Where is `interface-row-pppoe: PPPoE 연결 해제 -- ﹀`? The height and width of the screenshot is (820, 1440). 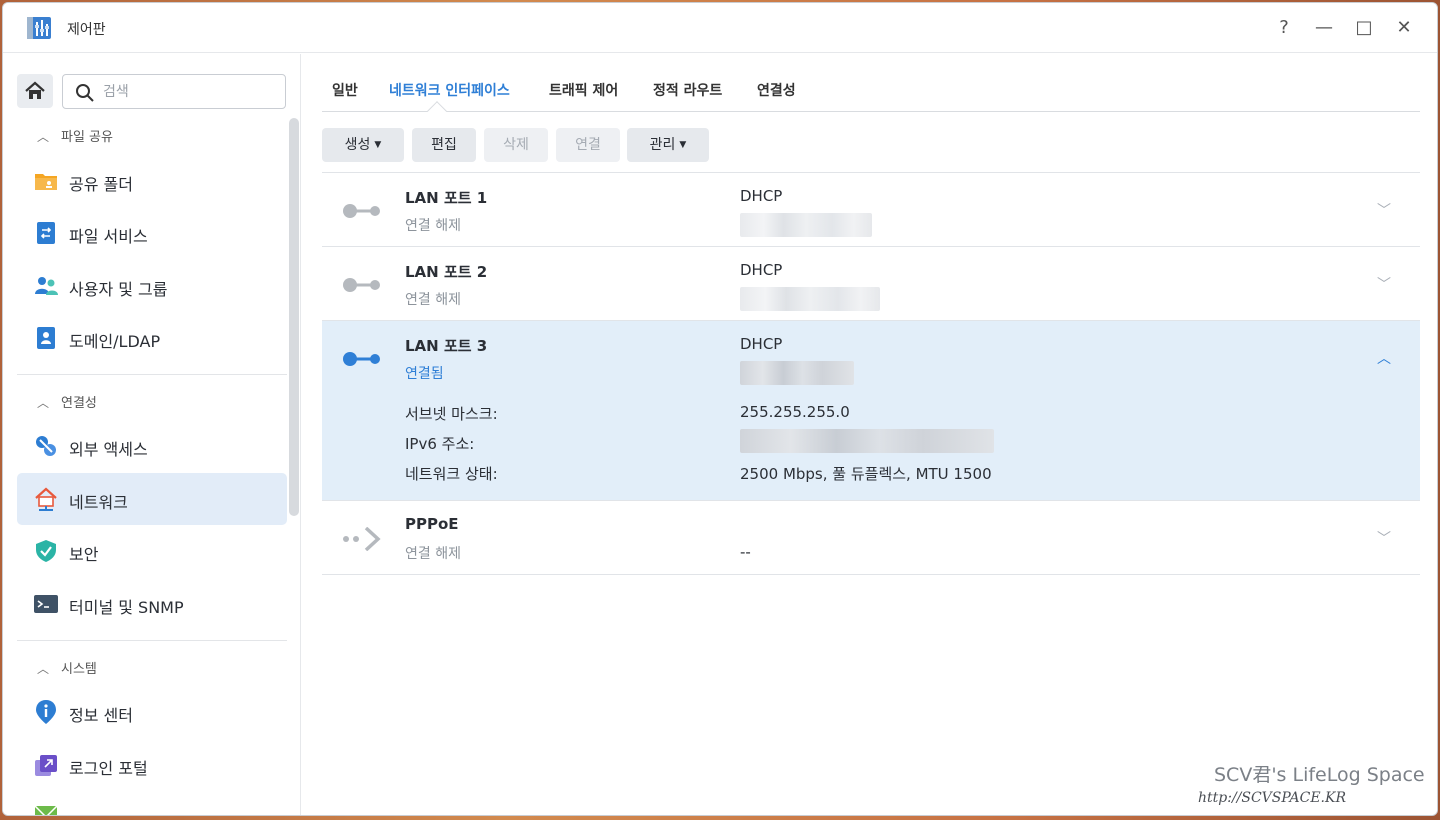 interface-row-pppoe: PPPoE 연결 해제 -- ﹀ is located at coordinates (871, 537).